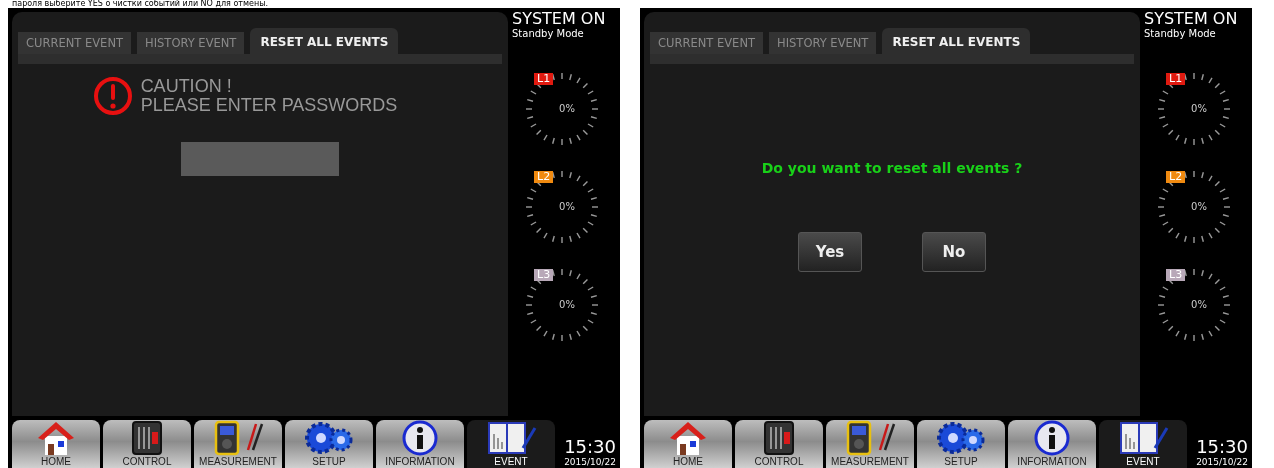 This screenshot has height=468, width=1274. I want to click on dialog-button: No, so click(954, 252).